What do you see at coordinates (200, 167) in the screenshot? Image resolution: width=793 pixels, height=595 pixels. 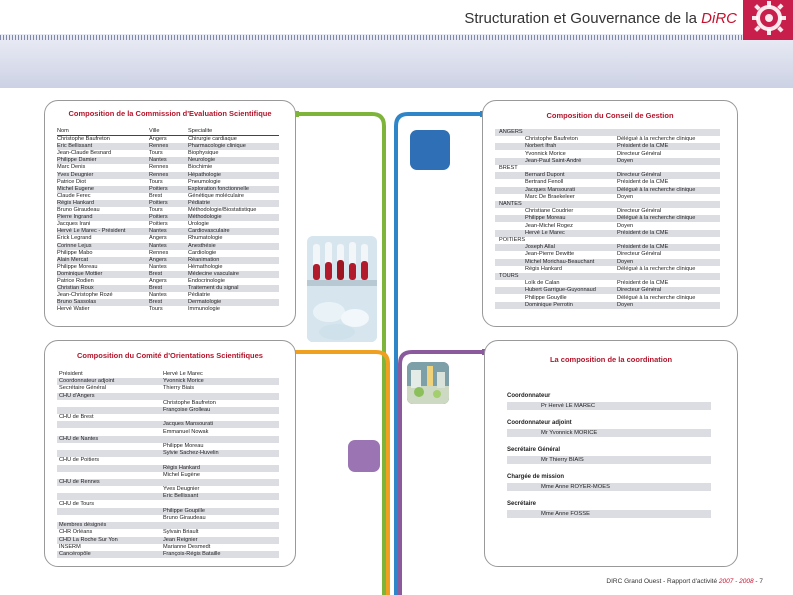 I see `cse-row-cell: Biochimie` at bounding box center [200, 167].